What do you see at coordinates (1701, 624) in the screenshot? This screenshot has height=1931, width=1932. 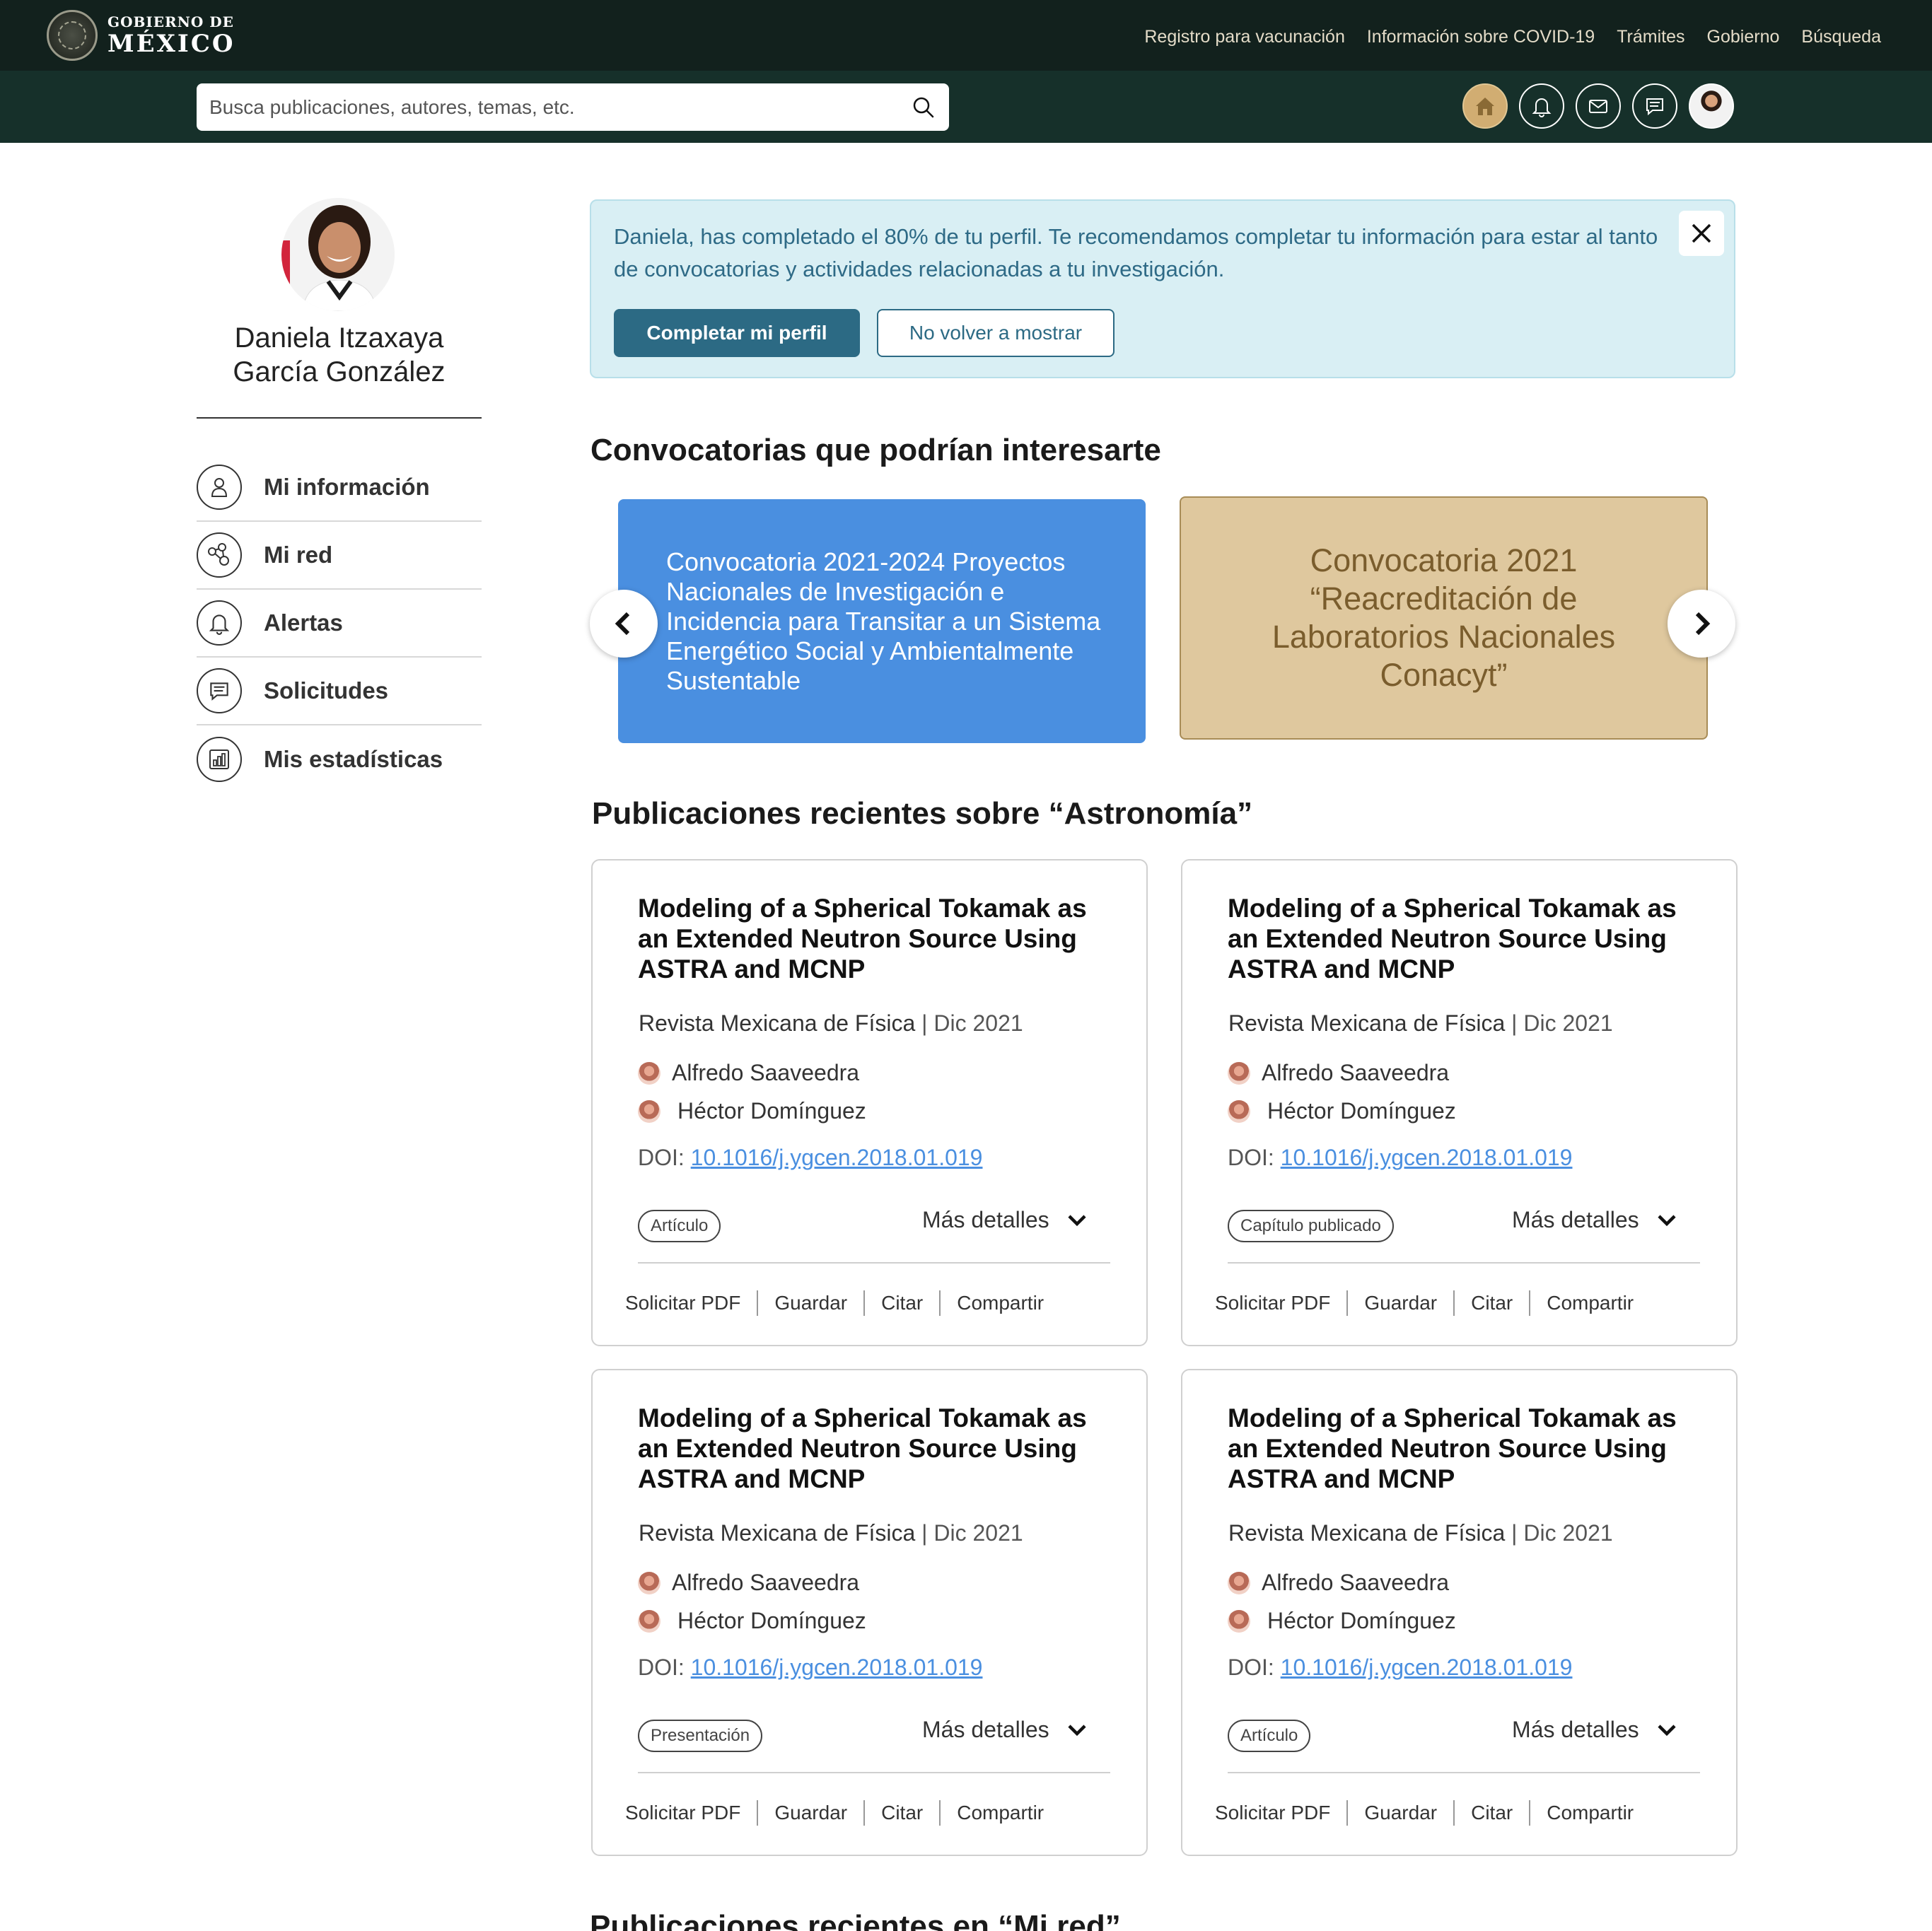 I see `carousel-next-button` at bounding box center [1701, 624].